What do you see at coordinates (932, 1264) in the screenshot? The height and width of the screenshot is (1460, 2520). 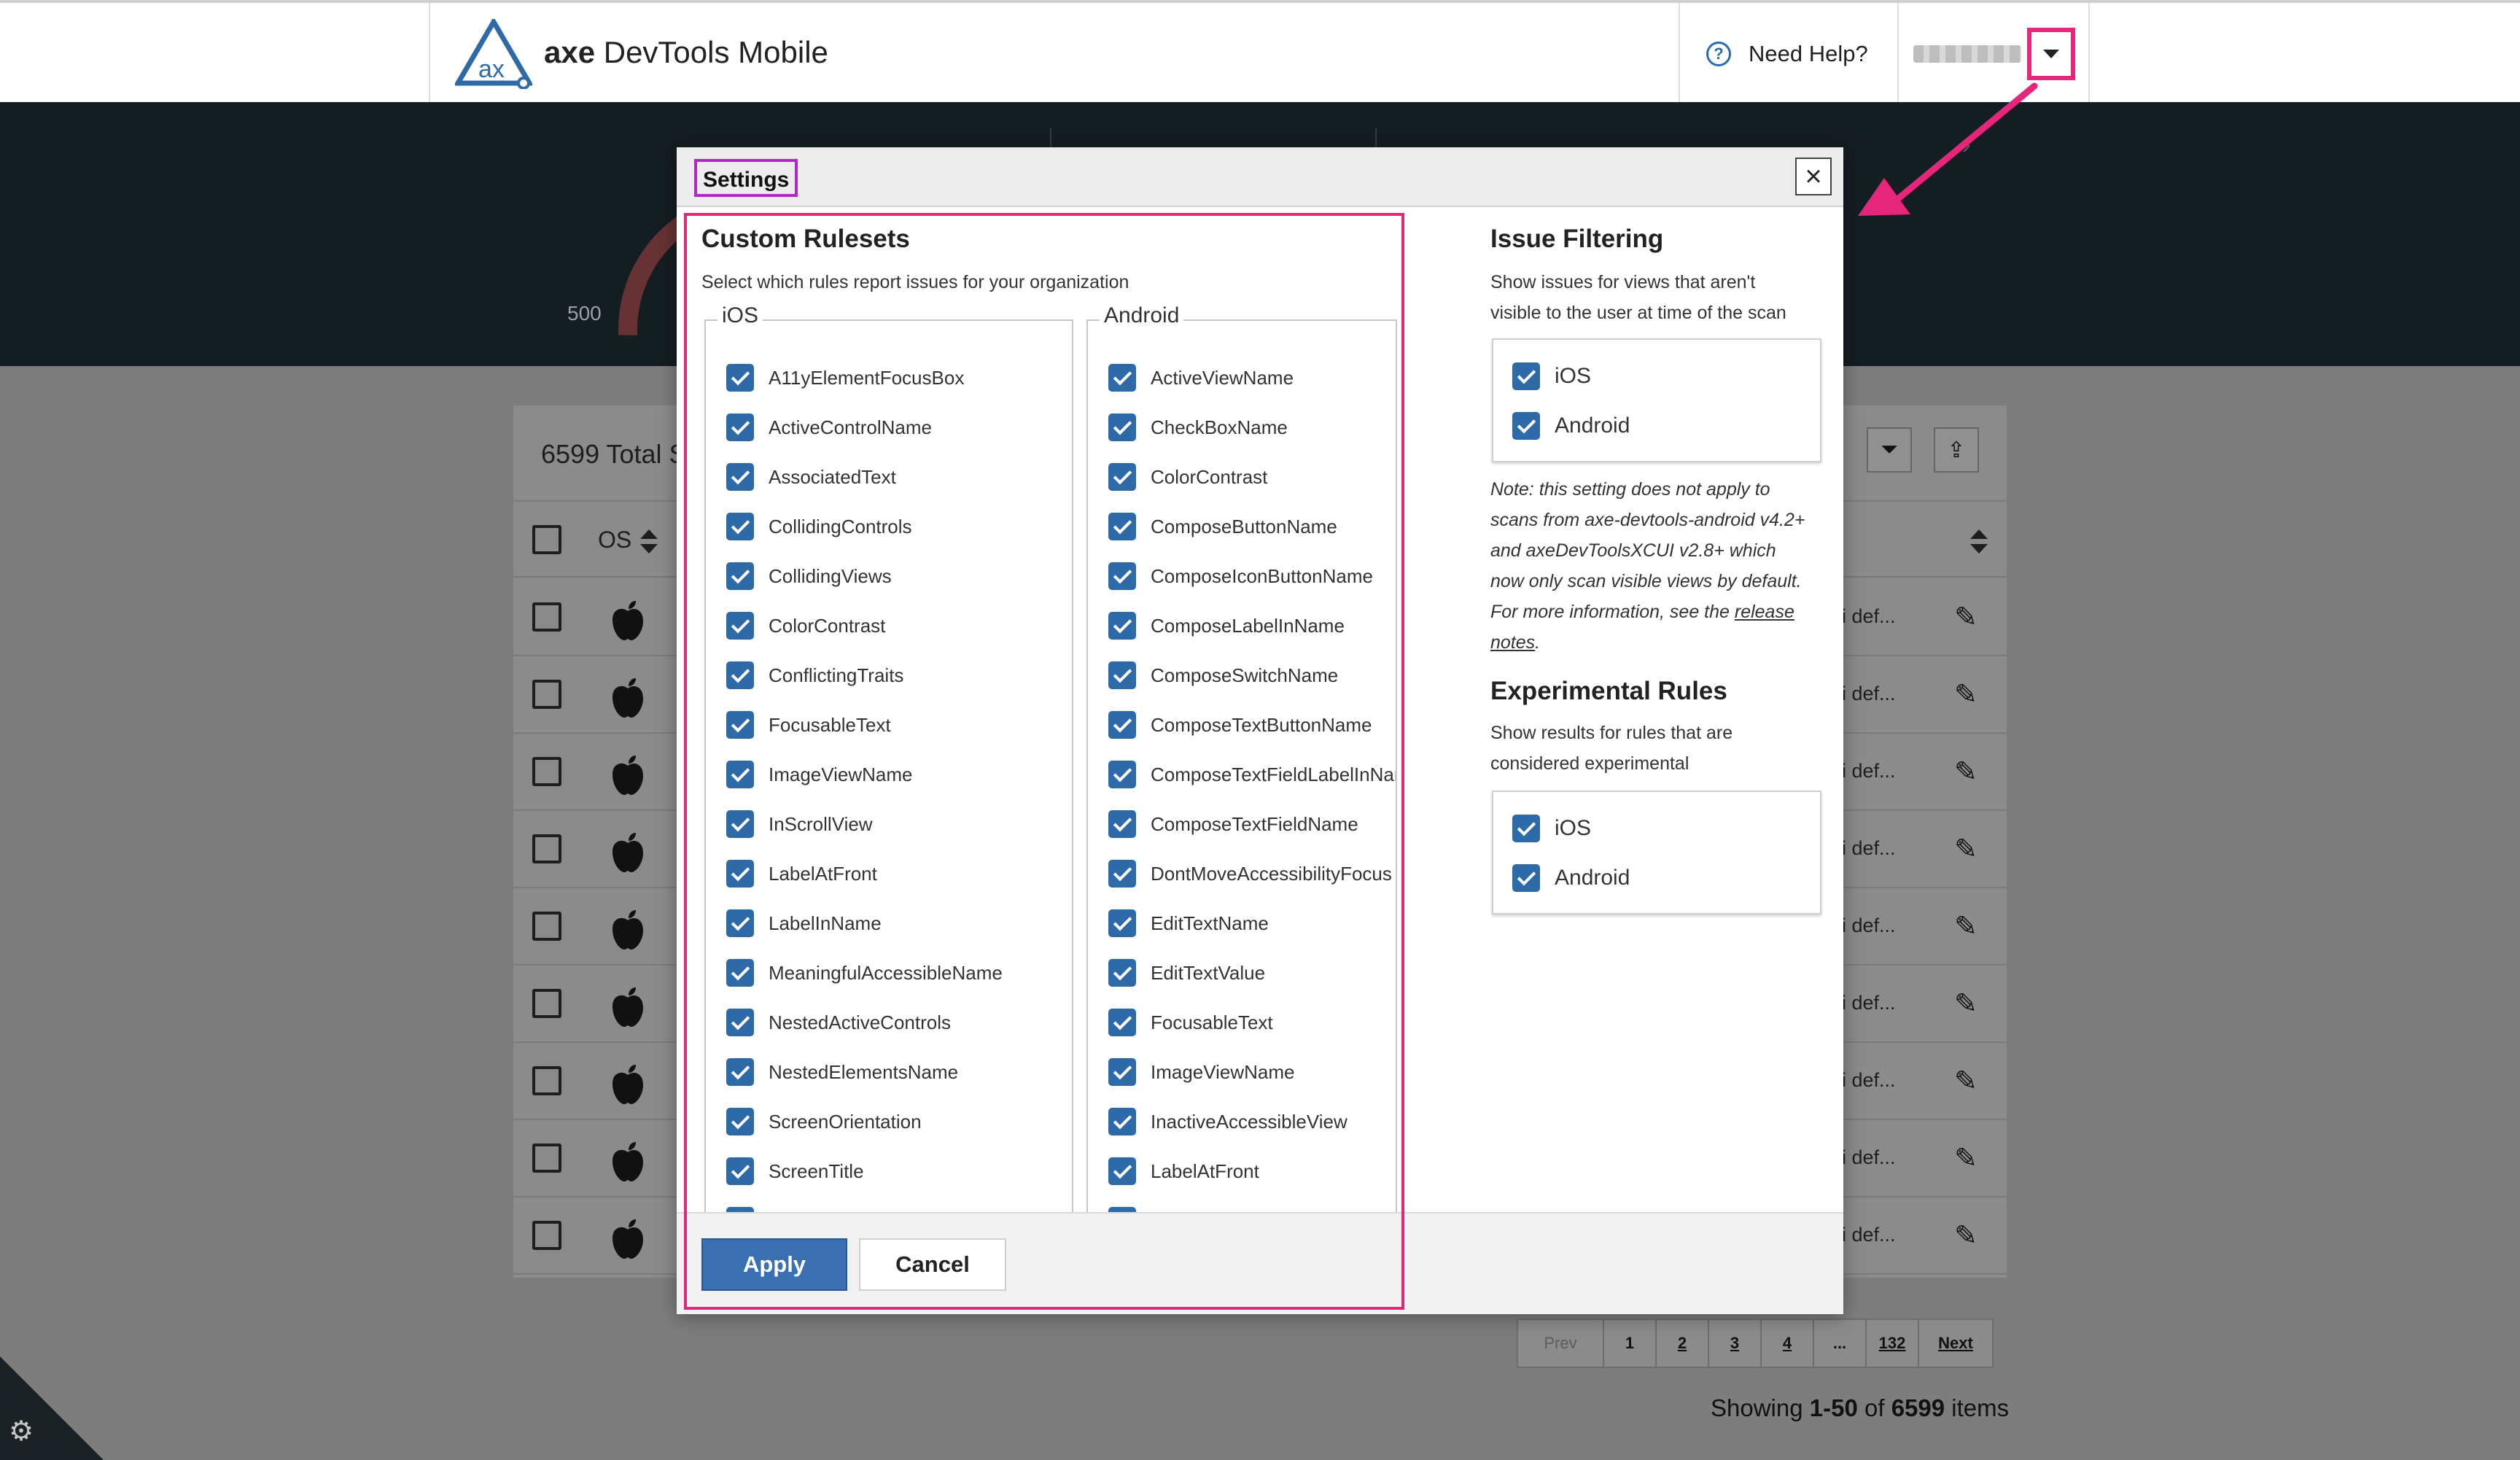 I see `cancel-button: Cancel` at bounding box center [932, 1264].